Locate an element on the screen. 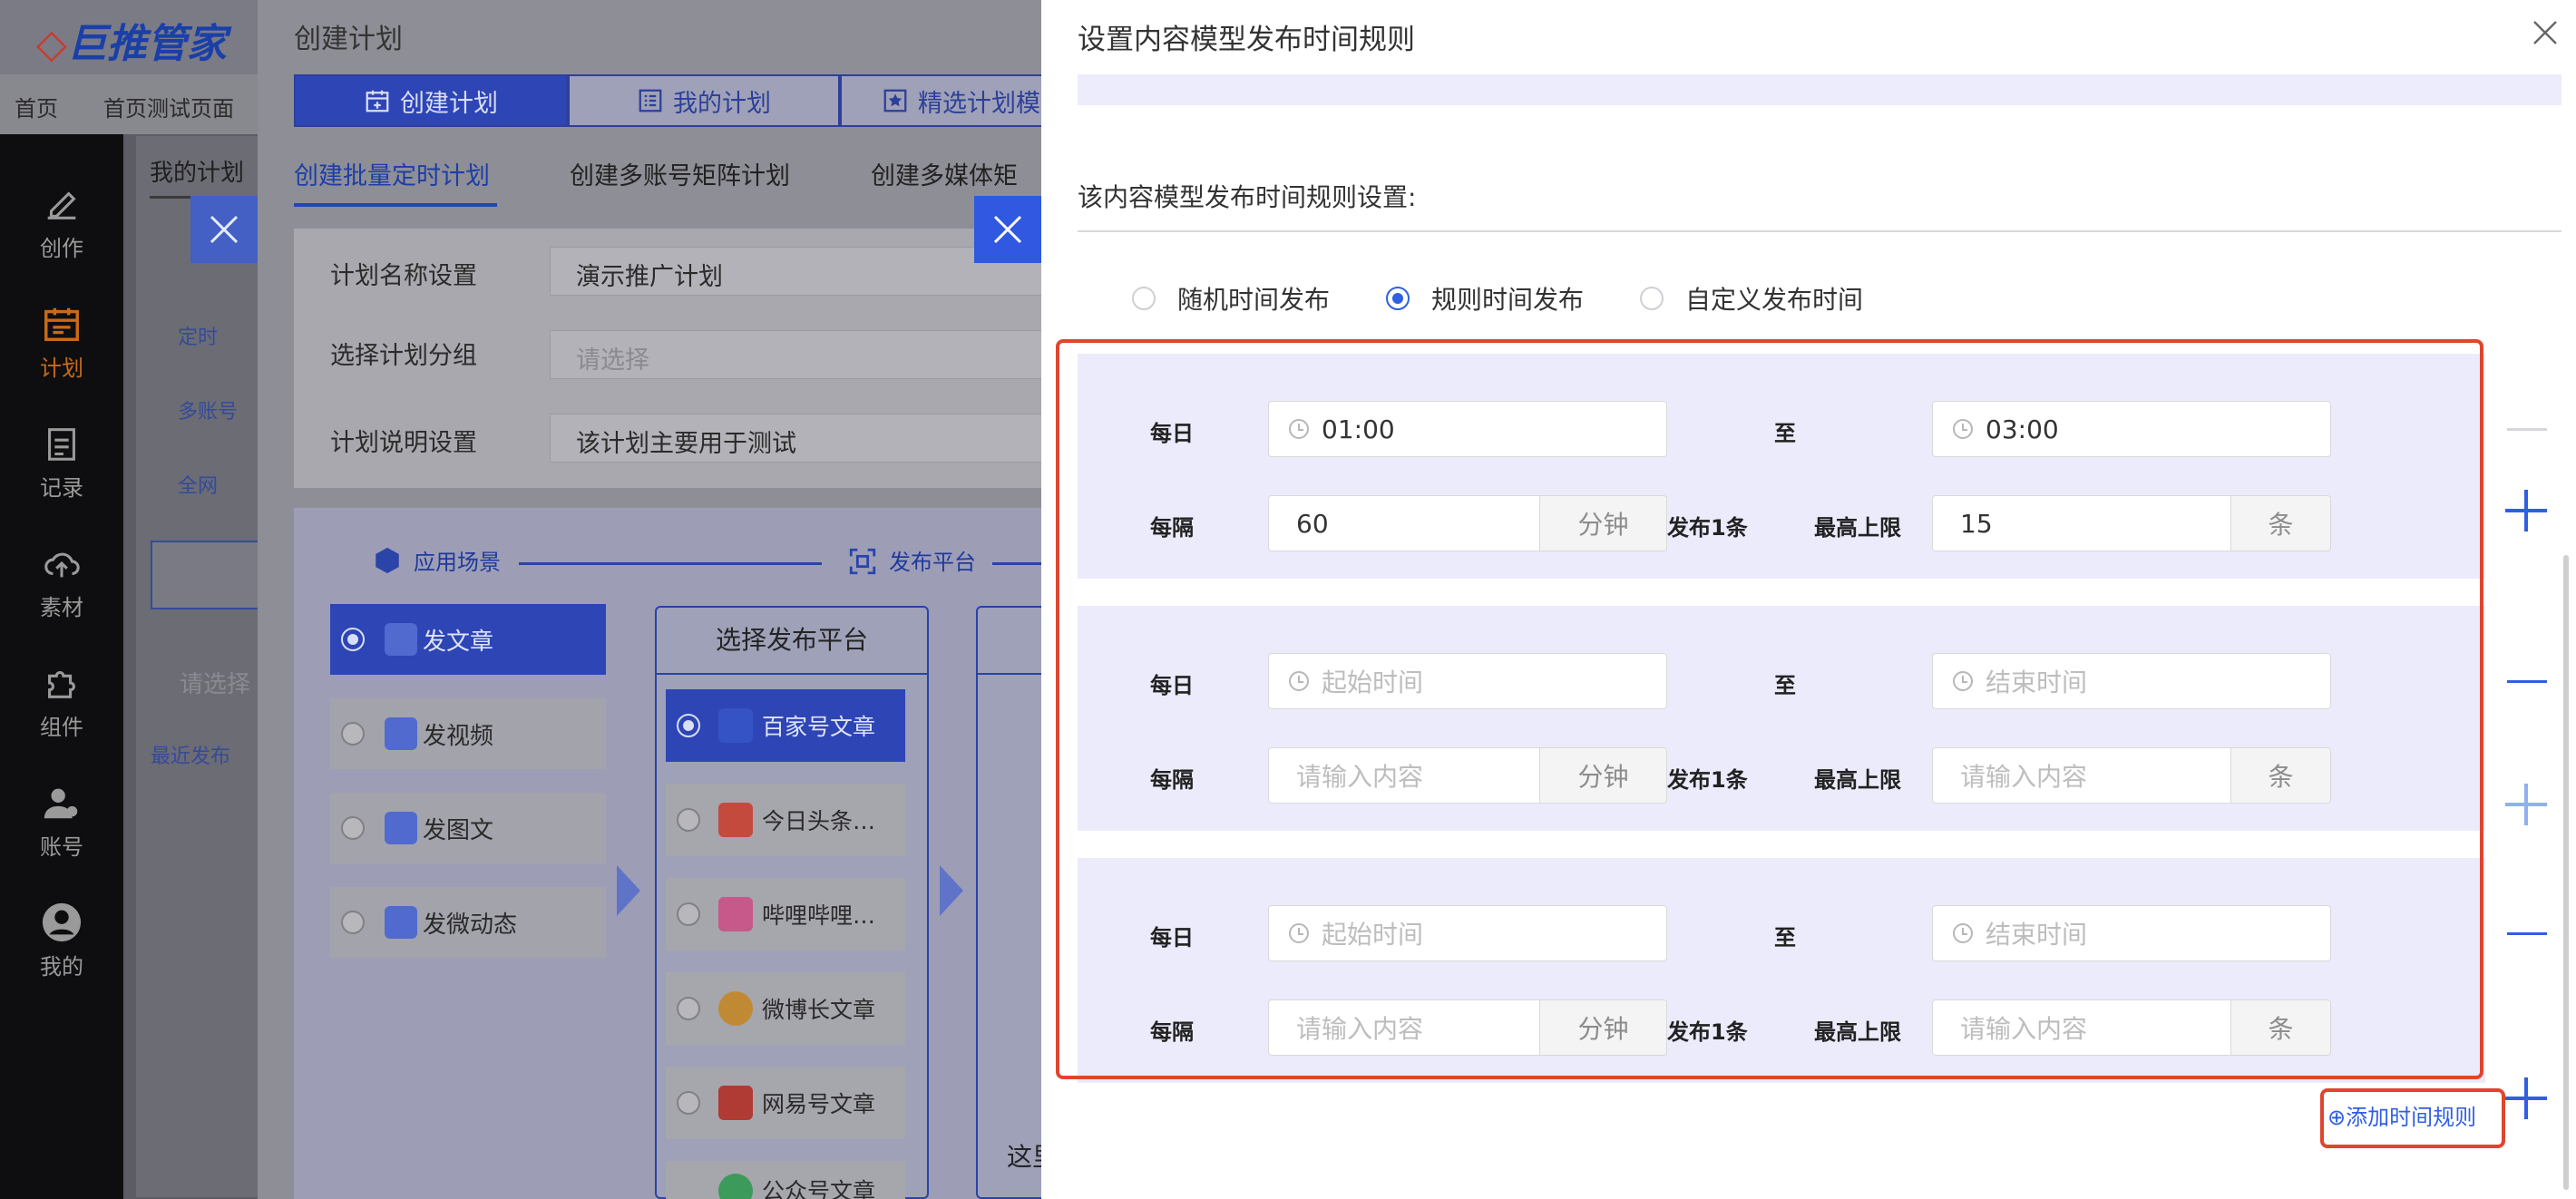 The height and width of the screenshot is (1199, 2576). bg-fragment: 全网 is located at coordinates (198, 486).